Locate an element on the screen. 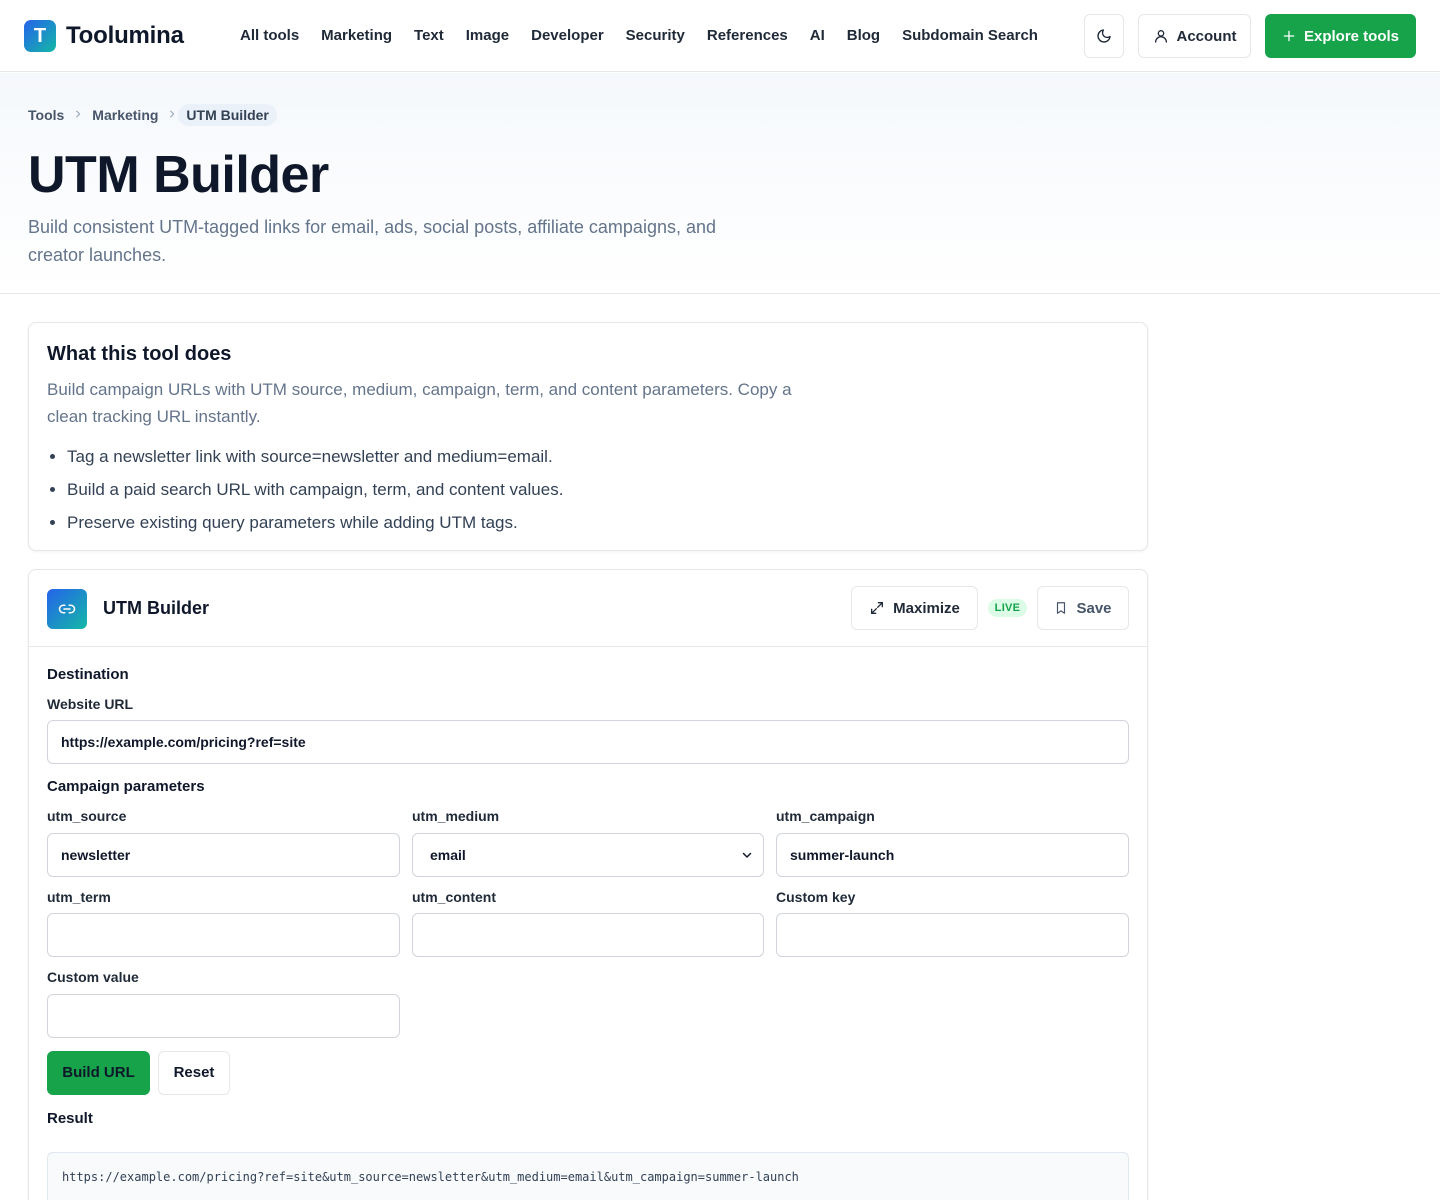 The image size is (1440, 1200). custom-value-input is located at coordinates (223, 1016).